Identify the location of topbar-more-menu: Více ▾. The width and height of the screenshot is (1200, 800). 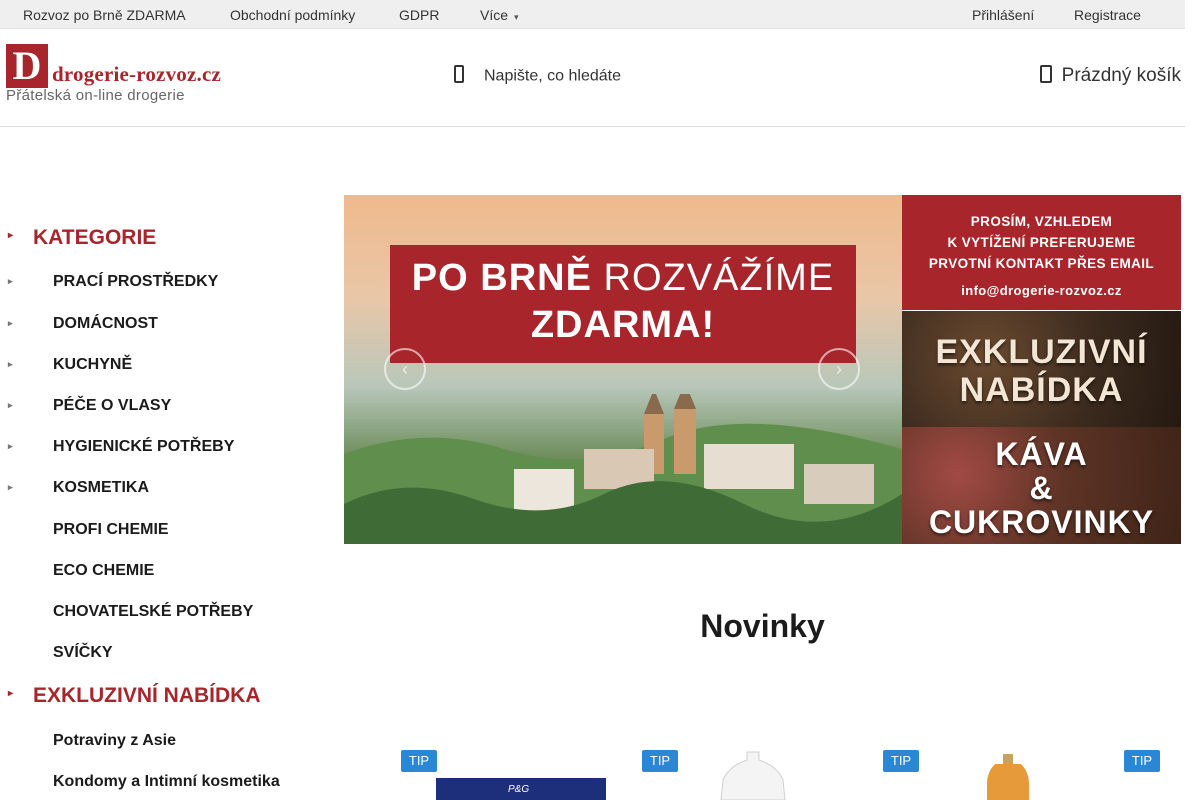
(499, 15).